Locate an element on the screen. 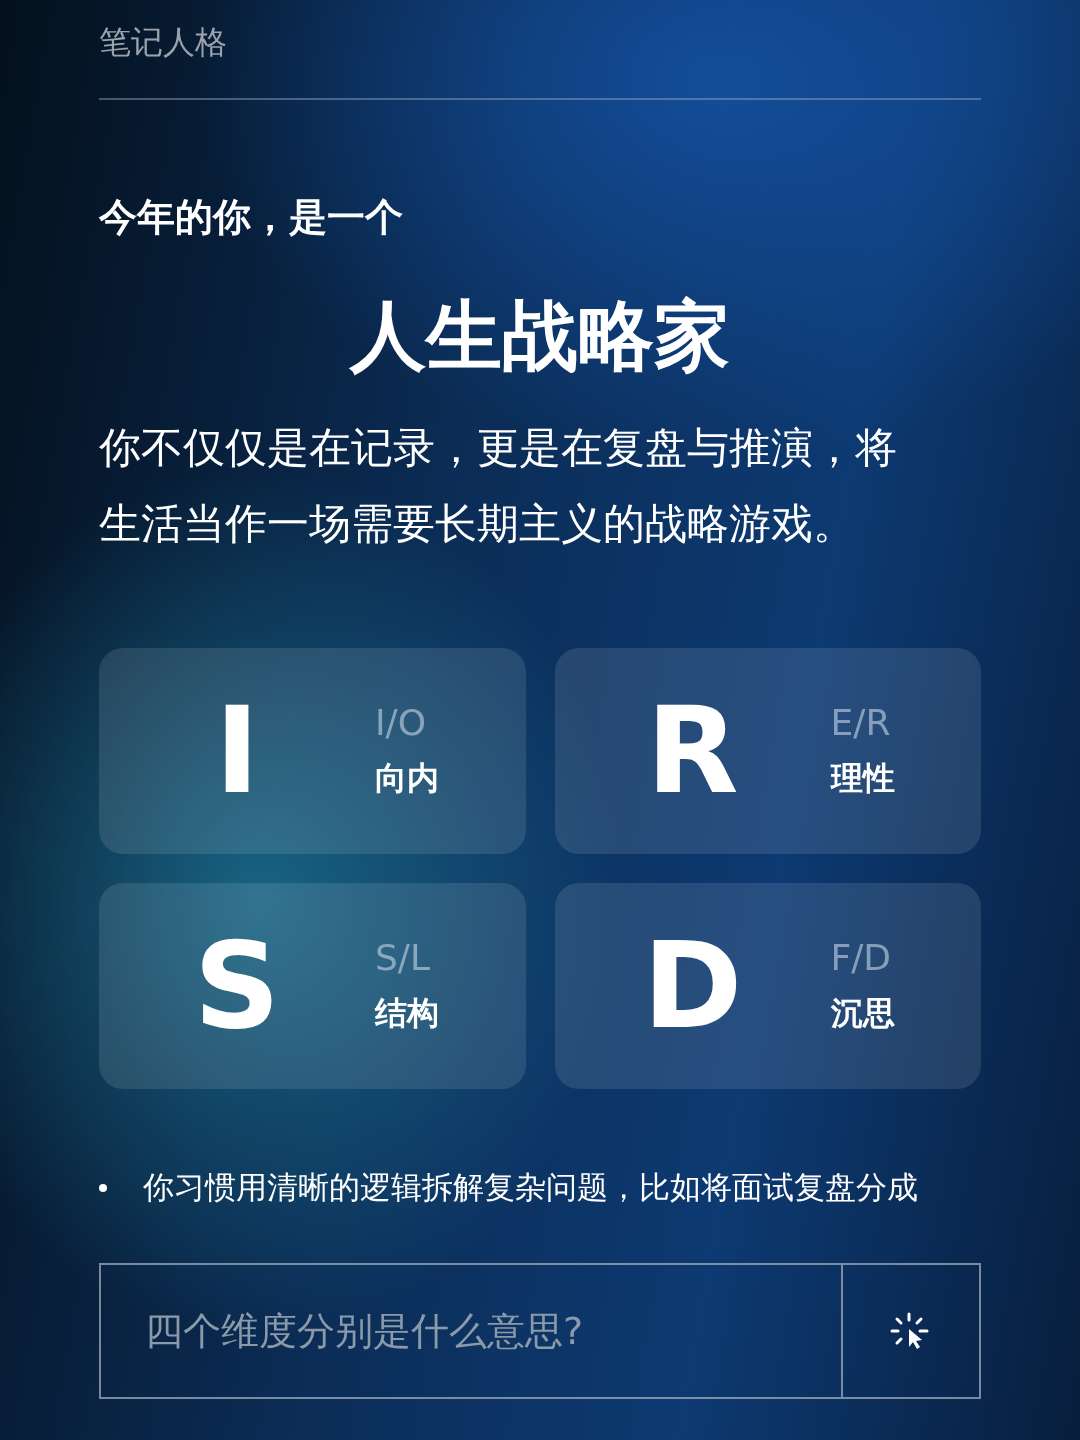 The image size is (1080, 1440). dimension-letter: D is located at coordinates (692, 986).